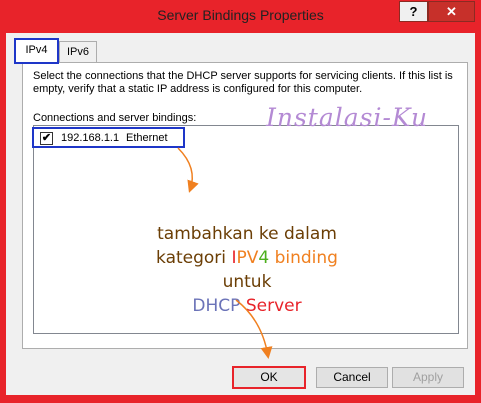 The height and width of the screenshot is (403, 481). I want to click on annotation-text-pv: PV, so click(247, 258).